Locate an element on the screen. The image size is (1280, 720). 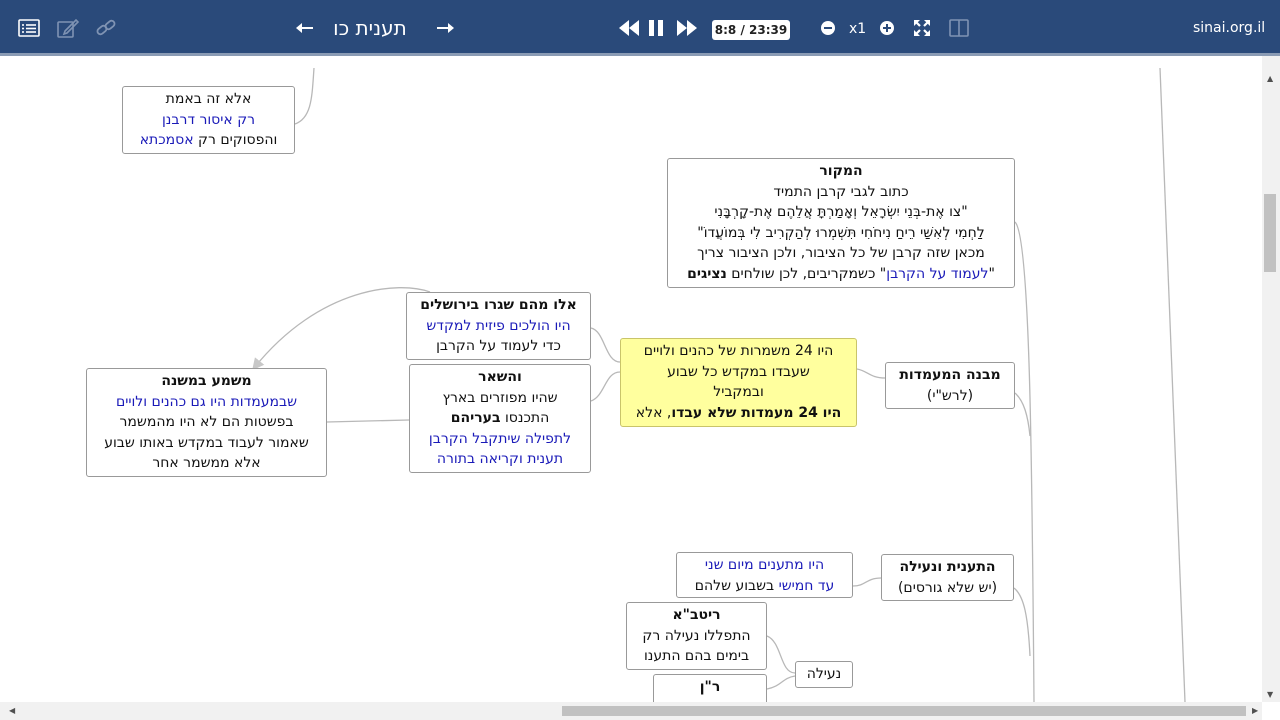
node-text: אלא ממשמר אחר is located at coordinates (206, 463).